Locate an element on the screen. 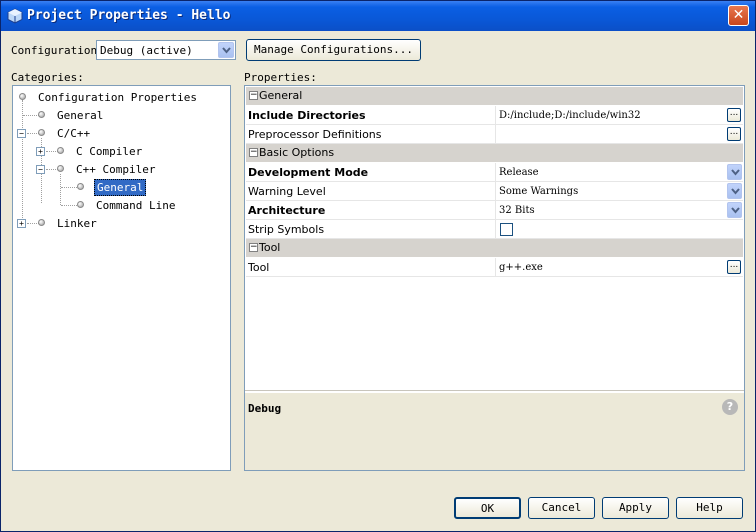 The width and height of the screenshot is (756, 532). window-title: Project Properties - Hello is located at coordinates (129, 15).